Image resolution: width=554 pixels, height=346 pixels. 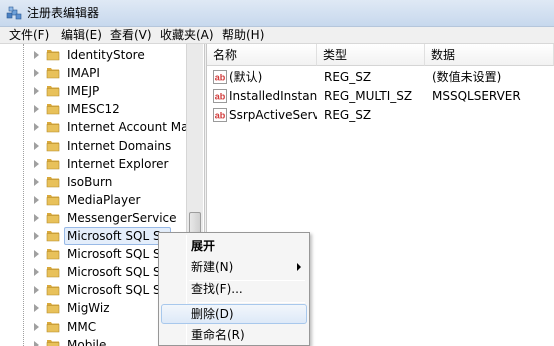 I want to click on context-menu-rename: 重命名(R), so click(x=234, y=335).